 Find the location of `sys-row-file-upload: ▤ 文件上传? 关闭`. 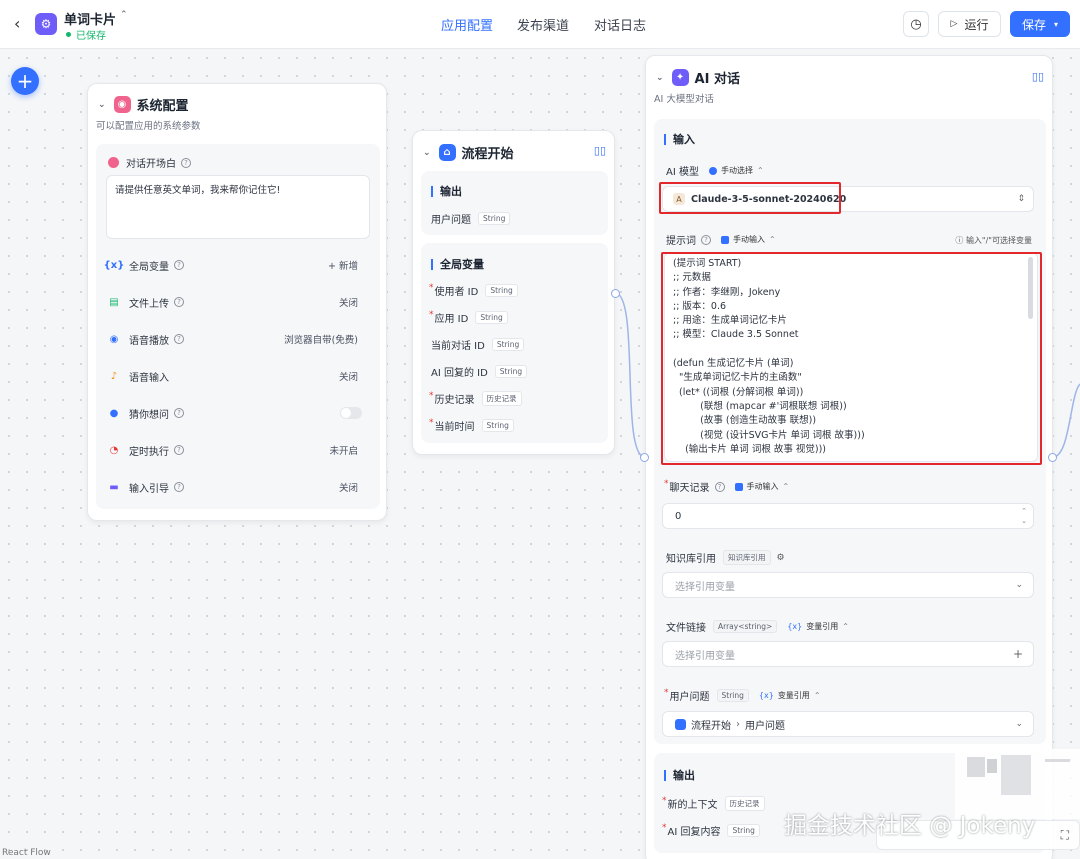

sys-row-file-upload: ▤ 文件上传? 关闭 is located at coordinates (238, 302).